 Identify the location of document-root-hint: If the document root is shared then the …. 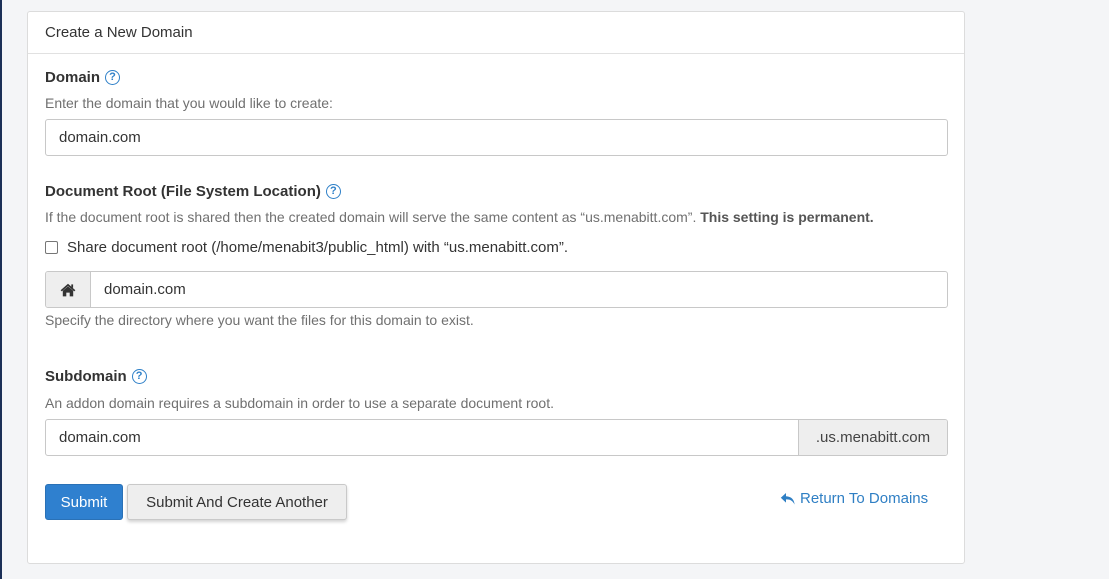
(459, 217).